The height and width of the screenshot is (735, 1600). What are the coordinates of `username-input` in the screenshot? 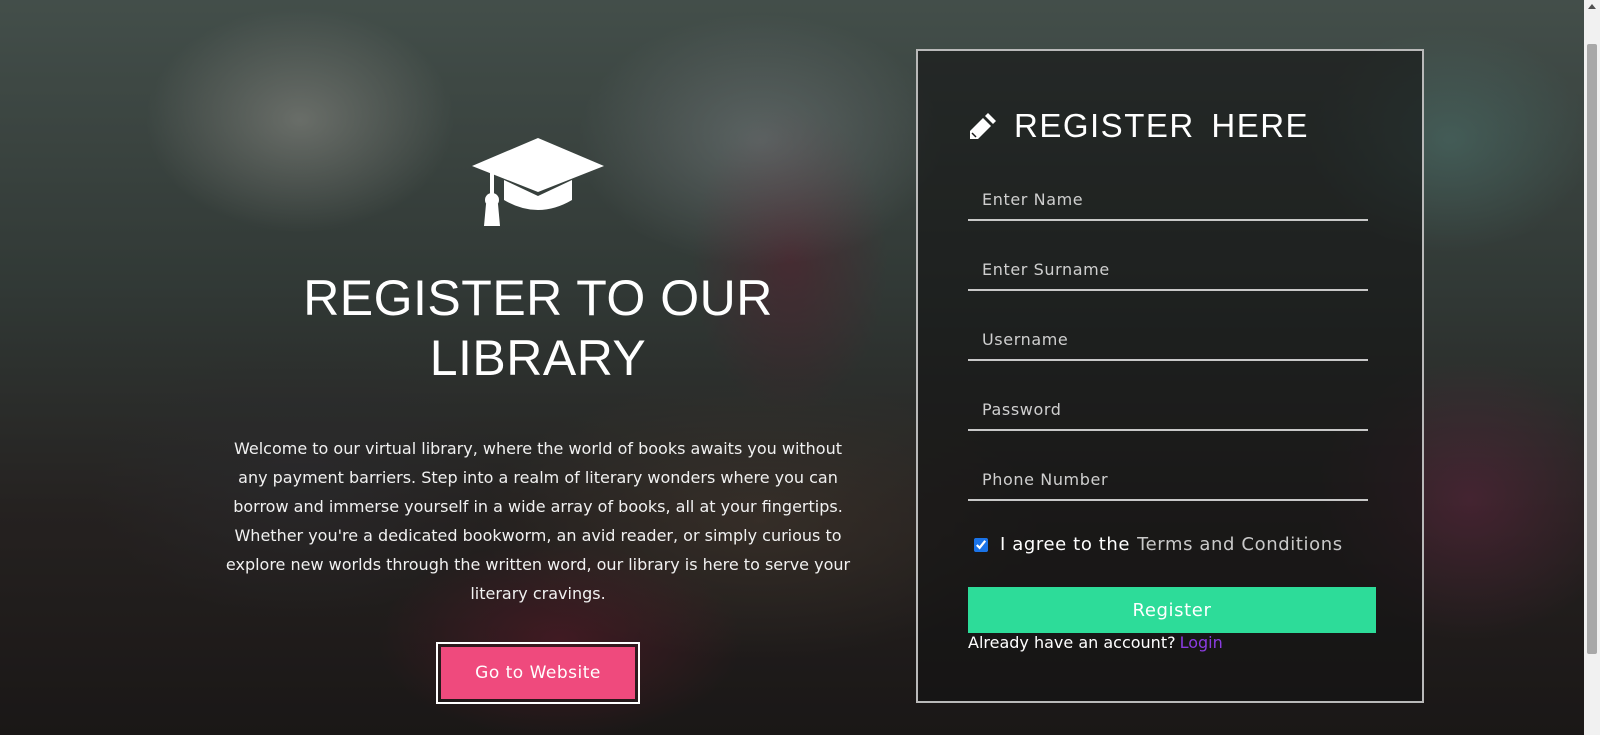 It's located at (1168, 339).